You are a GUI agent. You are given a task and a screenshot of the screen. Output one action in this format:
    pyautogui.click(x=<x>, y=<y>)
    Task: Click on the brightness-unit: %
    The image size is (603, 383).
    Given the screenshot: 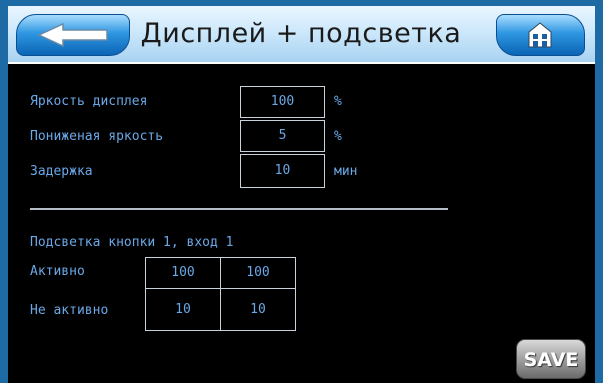 What is the action you would take?
    pyautogui.click(x=338, y=101)
    